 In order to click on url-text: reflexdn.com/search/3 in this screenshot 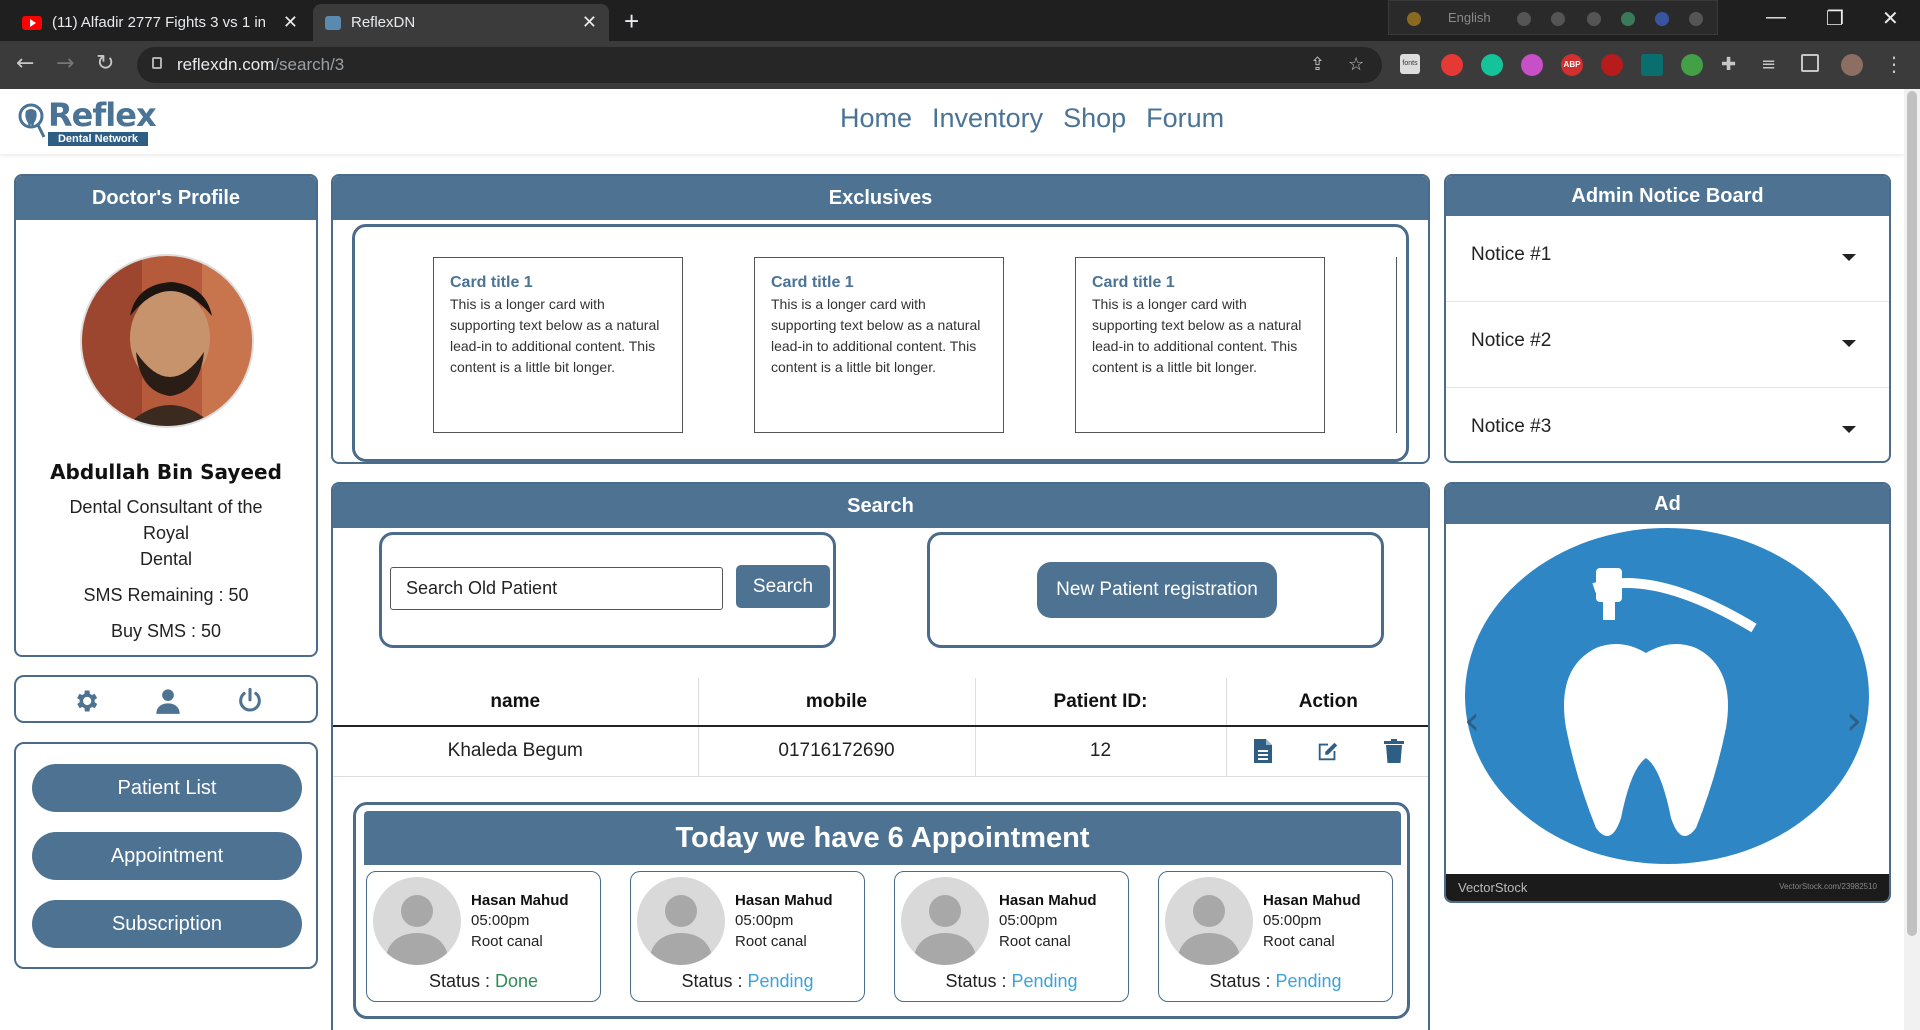, I will do `click(260, 65)`.